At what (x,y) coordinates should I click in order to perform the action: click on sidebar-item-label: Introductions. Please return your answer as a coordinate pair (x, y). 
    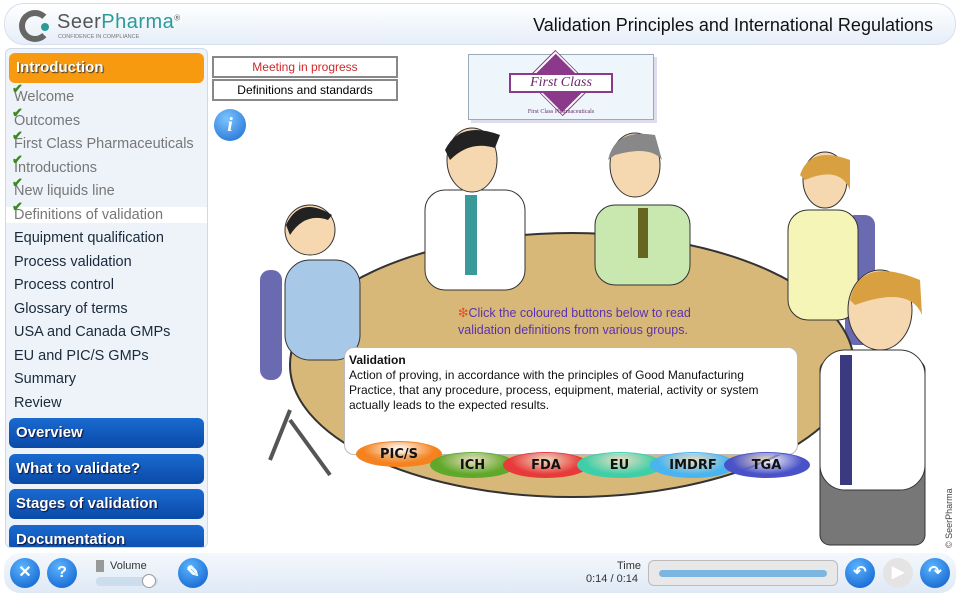
    Looking at the image, I should click on (56, 167).